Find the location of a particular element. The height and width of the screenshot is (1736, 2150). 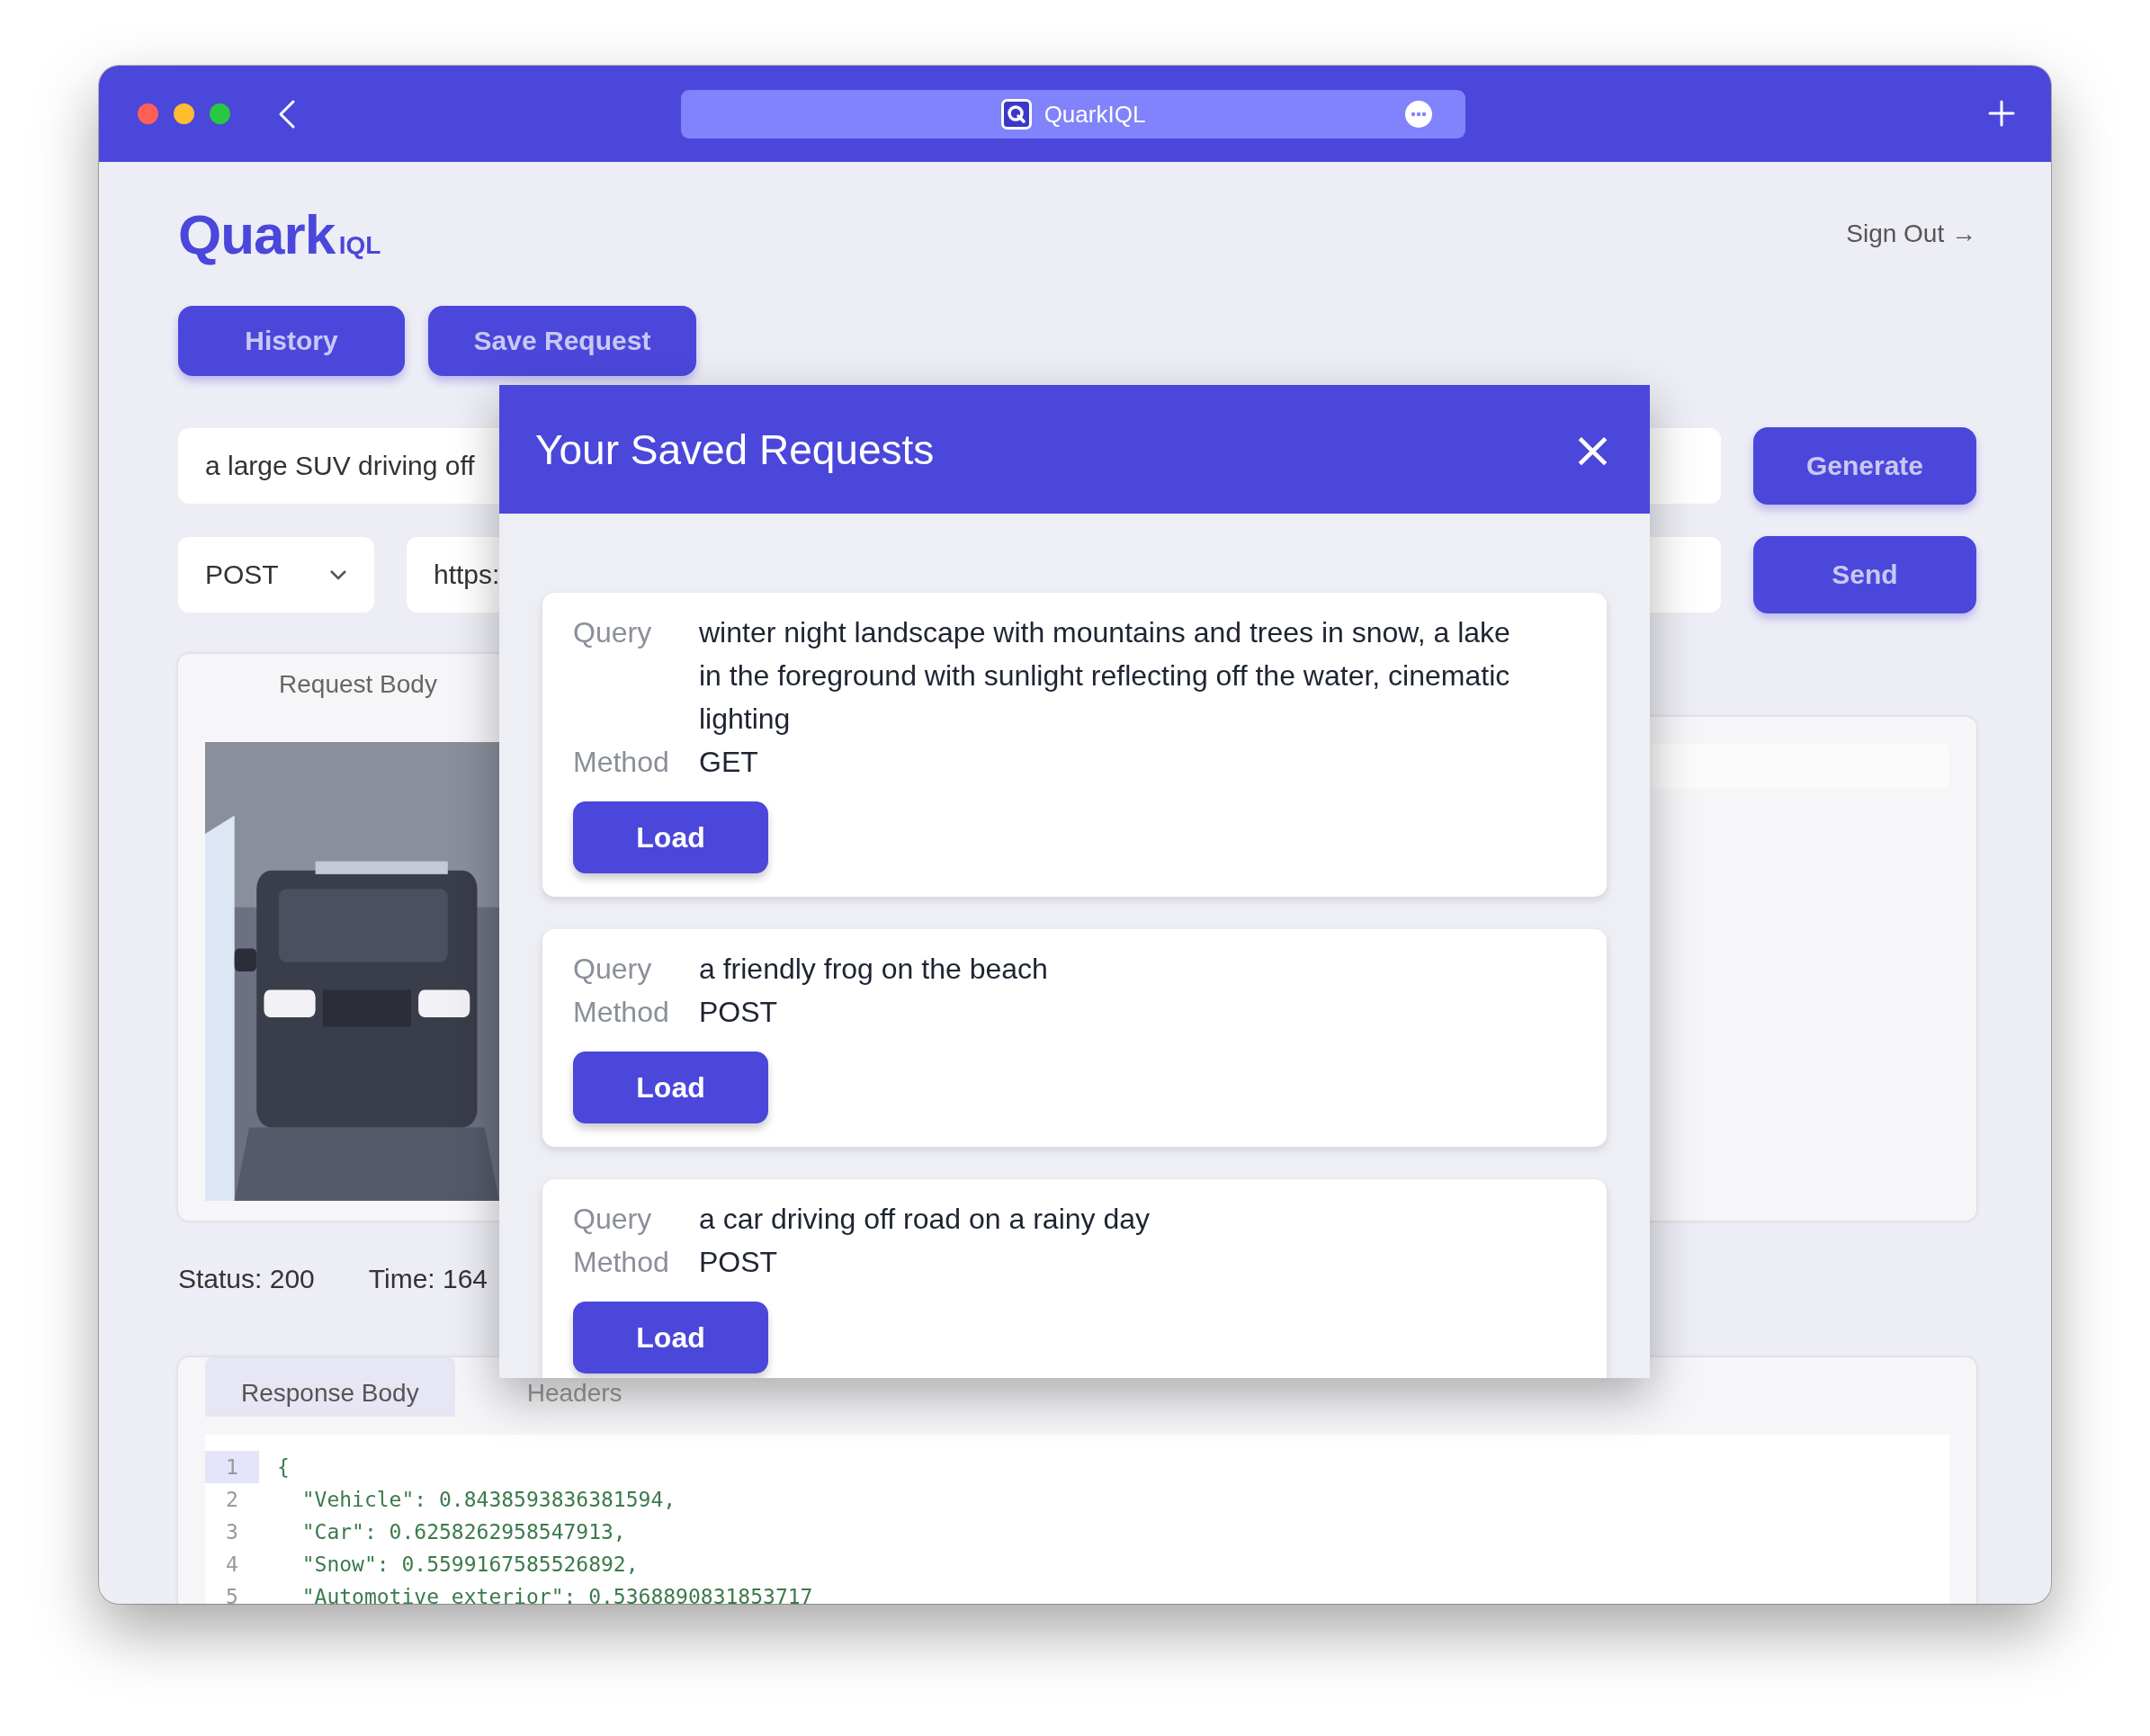

method-text: GET is located at coordinates (729, 762).